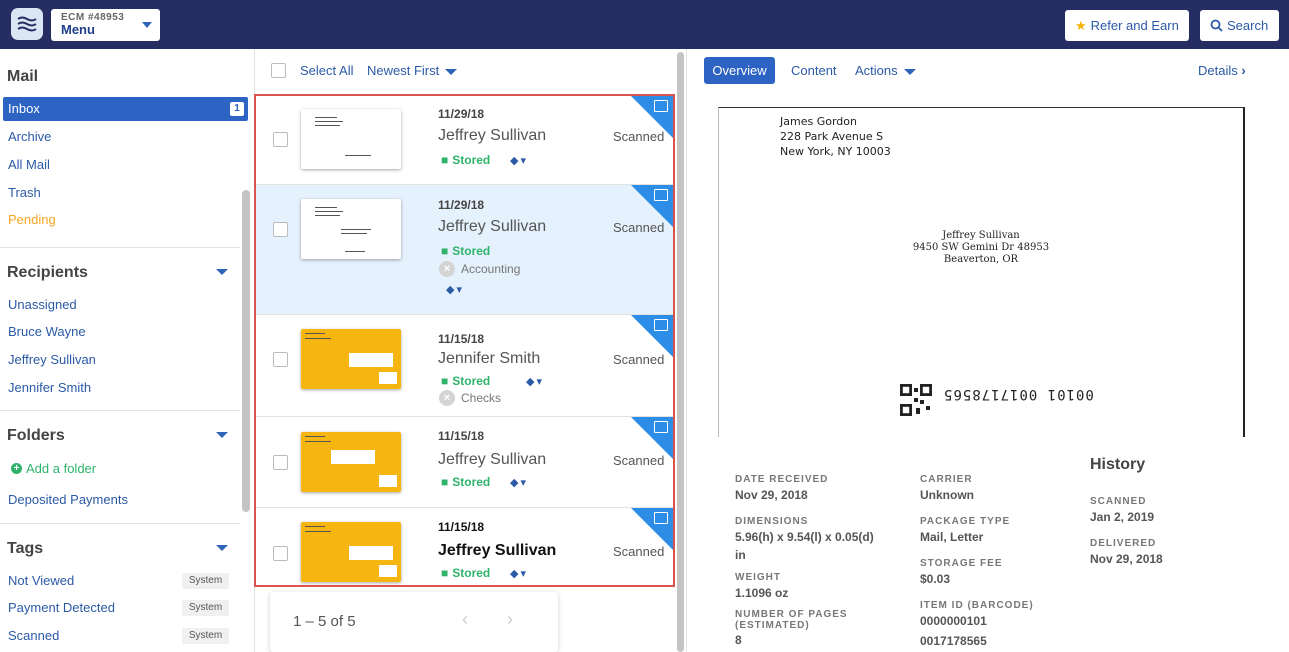 This screenshot has height=652, width=1289. I want to click on pagination-range: 1 – 5 of 5, so click(324, 621).